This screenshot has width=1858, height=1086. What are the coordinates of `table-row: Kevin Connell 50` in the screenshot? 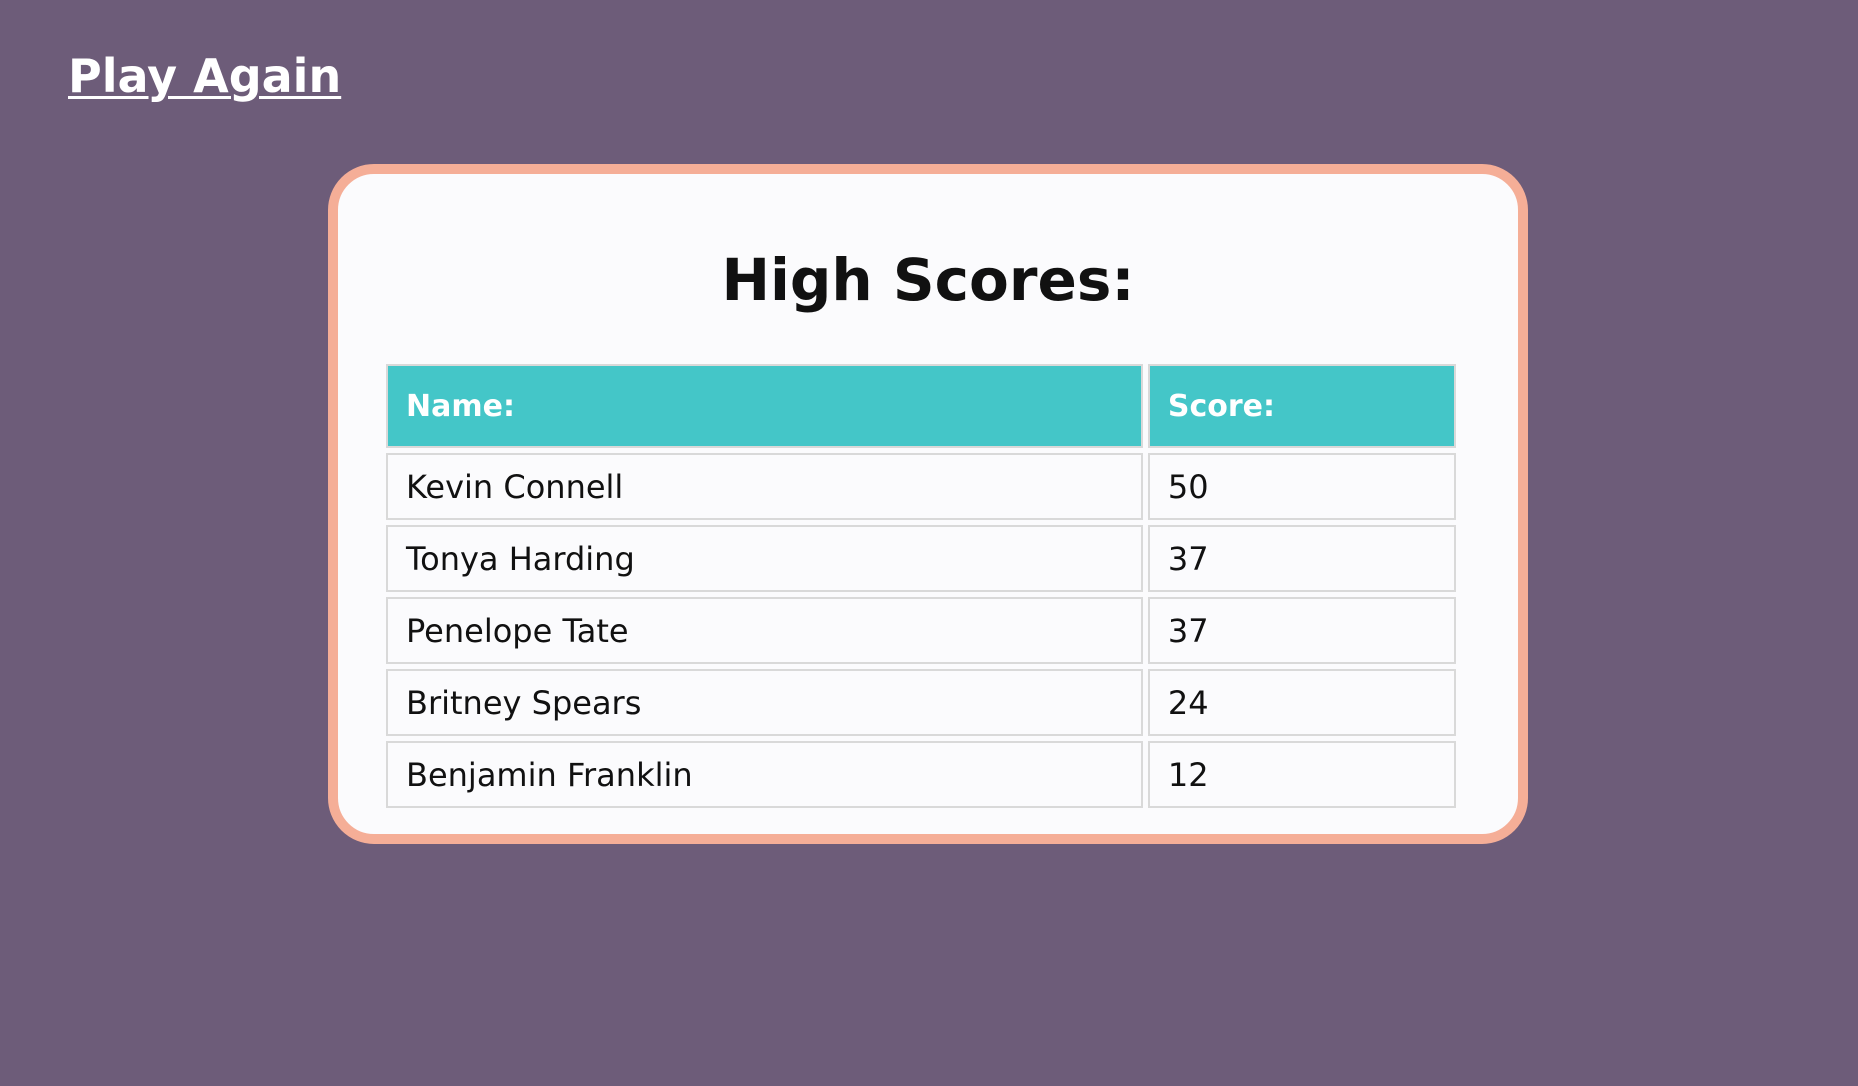 It's located at (921, 486).